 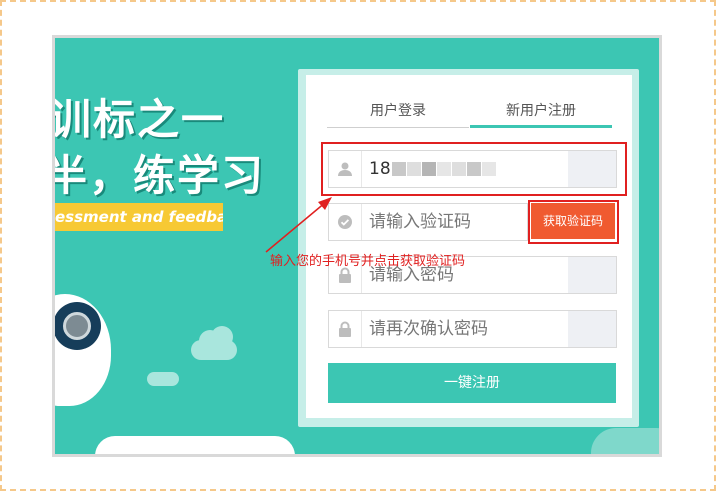 What do you see at coordinates (420, 222) in the screenshot?
I see `verification-code-placeholder: 请输入验证码` at bounding box center [420, 222].